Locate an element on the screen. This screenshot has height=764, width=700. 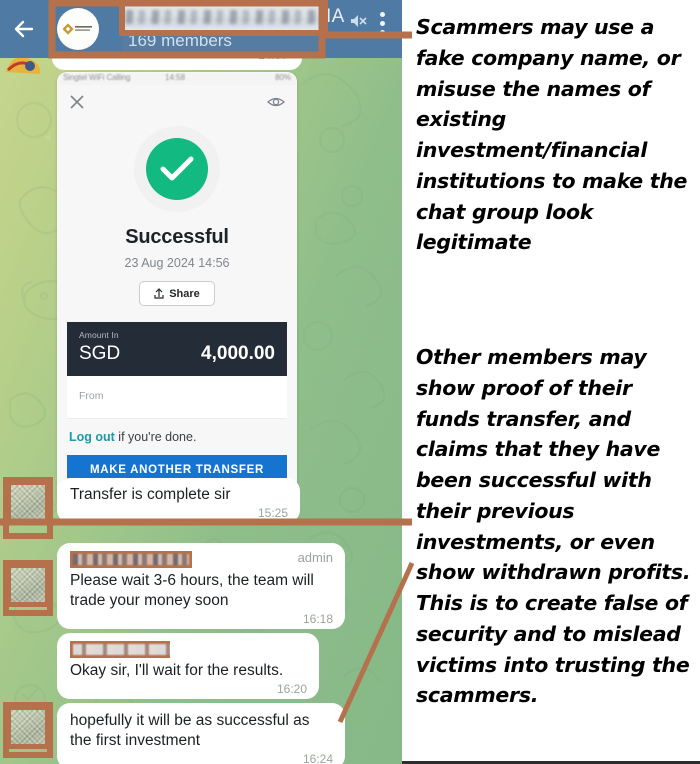
success-ring is located at coordinates (177, 169).